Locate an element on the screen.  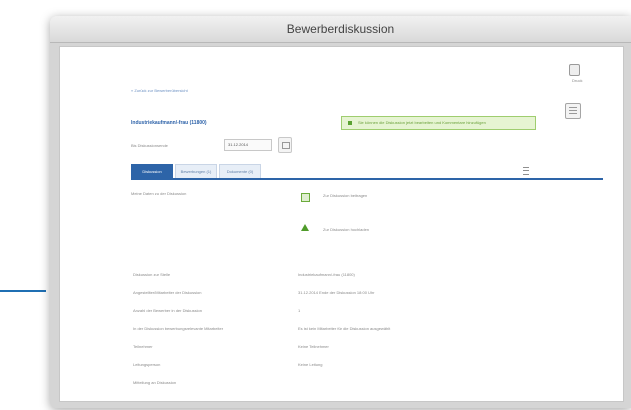
accent-line is located at coordinates (23, 291).